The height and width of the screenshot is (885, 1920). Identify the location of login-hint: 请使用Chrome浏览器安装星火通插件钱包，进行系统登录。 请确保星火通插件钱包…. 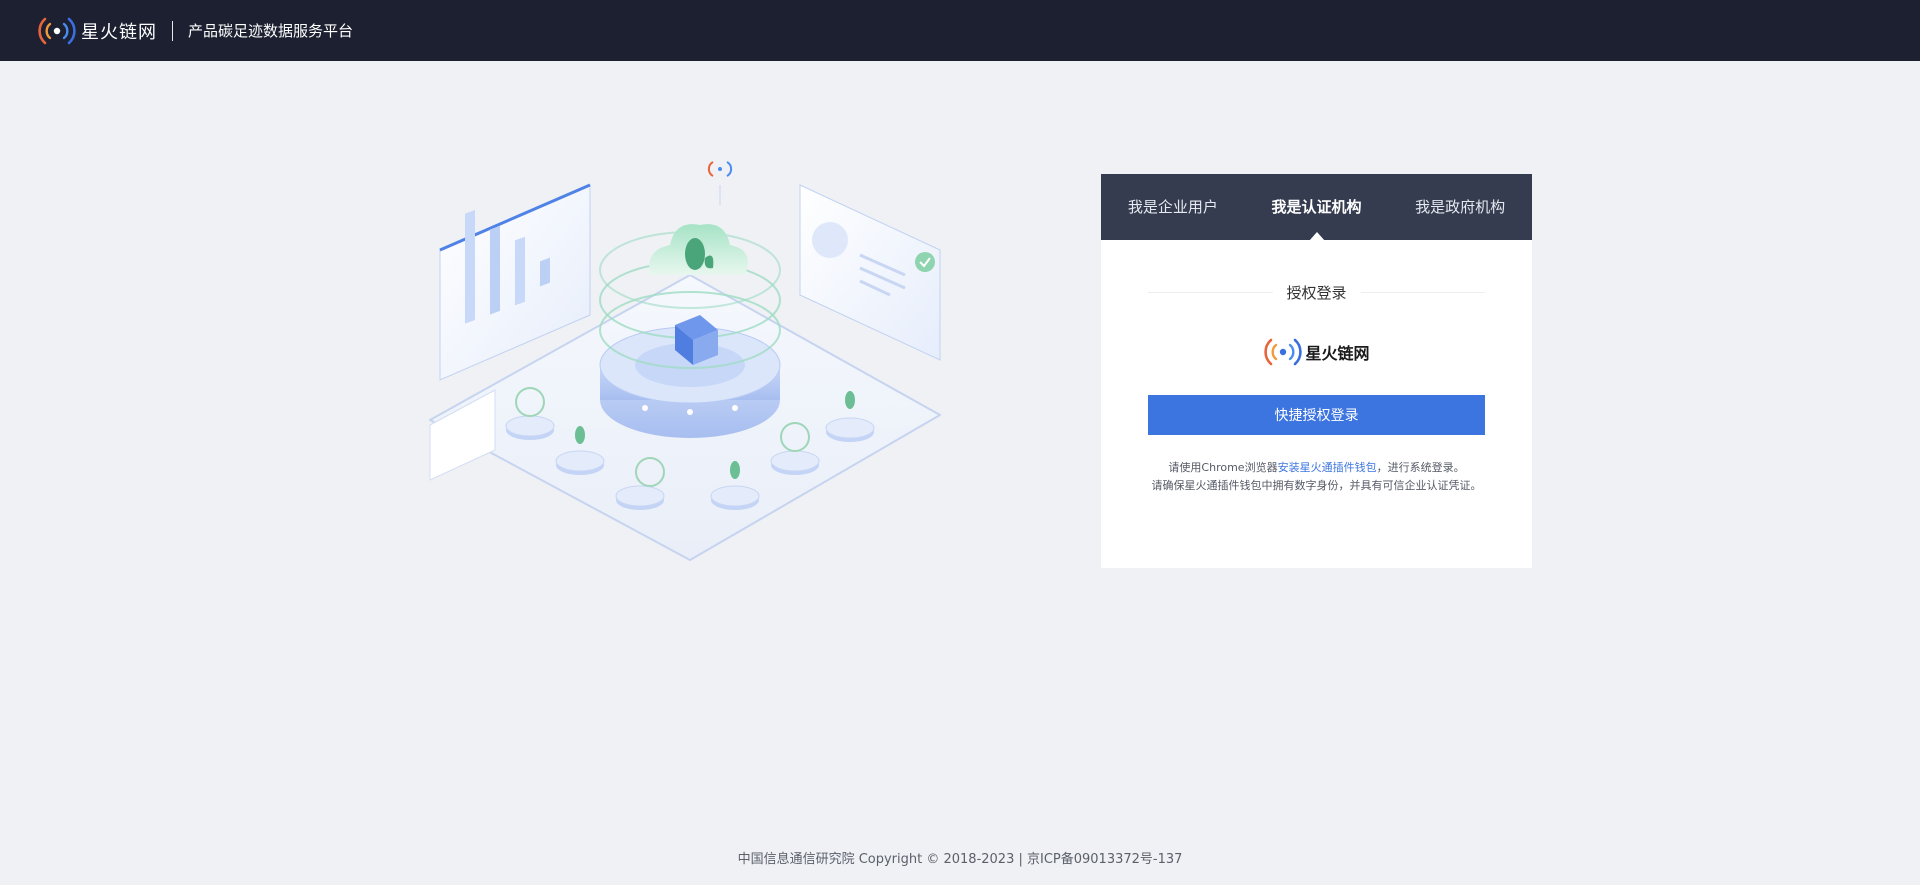
(1316, 477).